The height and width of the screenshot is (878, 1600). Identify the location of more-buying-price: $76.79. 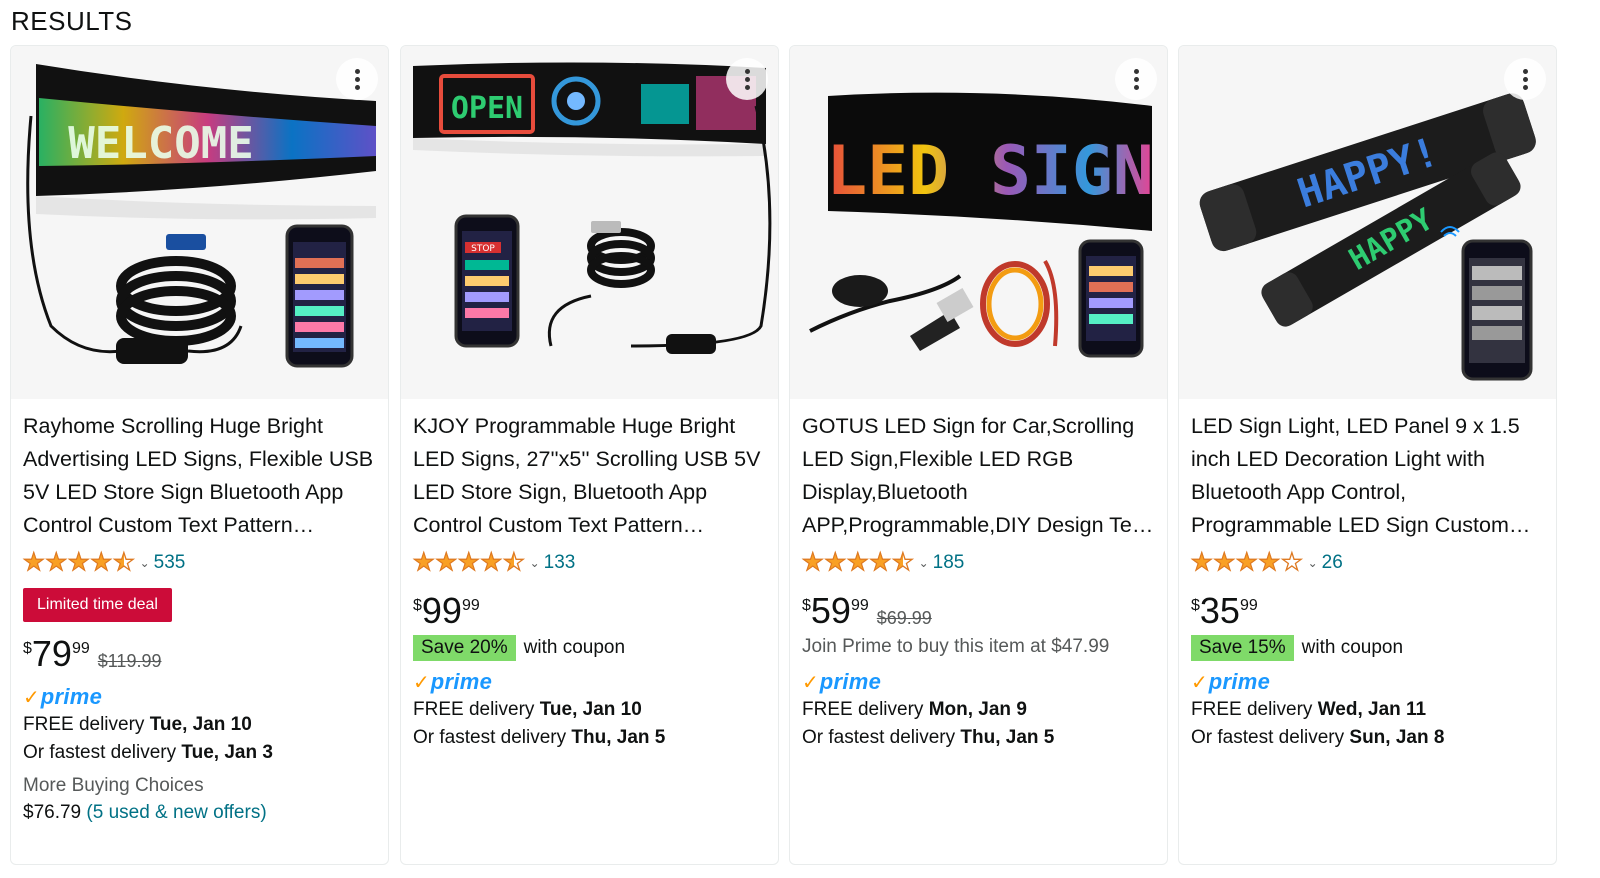
(52, 812).